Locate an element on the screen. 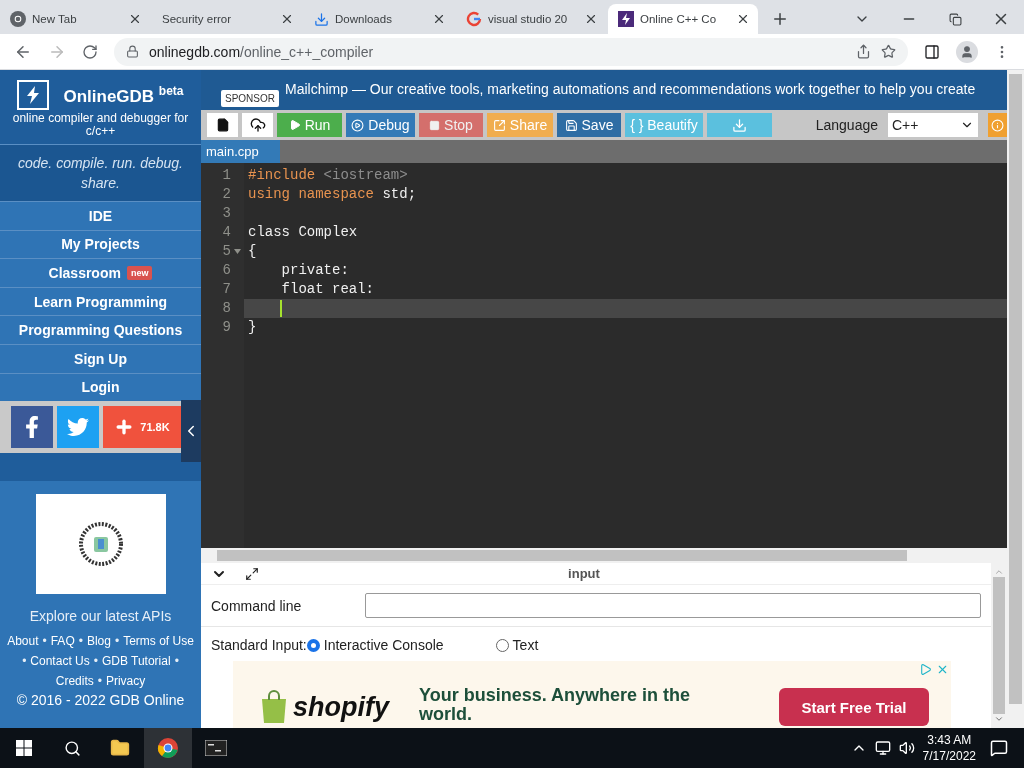 Image resolution: width=1024 pixels, height=768 pixels. star-icon is located at coordinates (888, 51).